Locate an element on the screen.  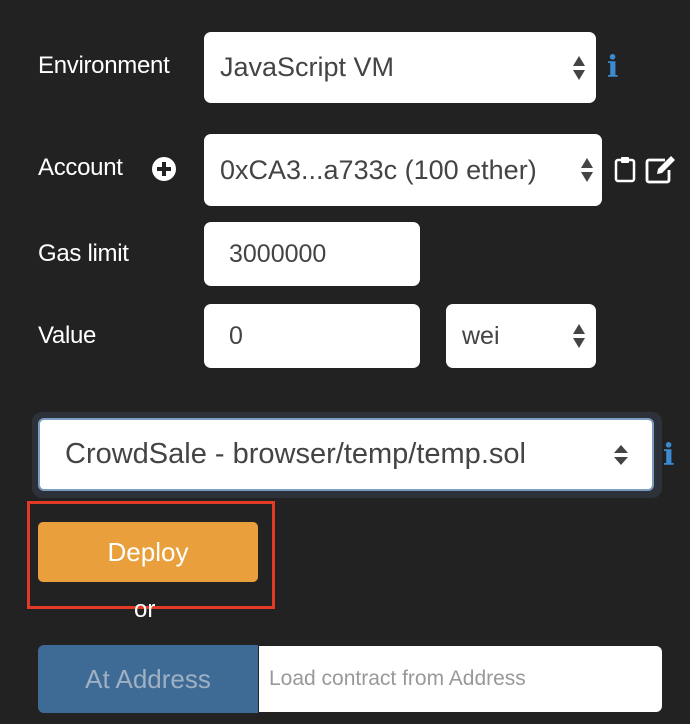
environment-label: Environment is located at coordinates (104, 65).